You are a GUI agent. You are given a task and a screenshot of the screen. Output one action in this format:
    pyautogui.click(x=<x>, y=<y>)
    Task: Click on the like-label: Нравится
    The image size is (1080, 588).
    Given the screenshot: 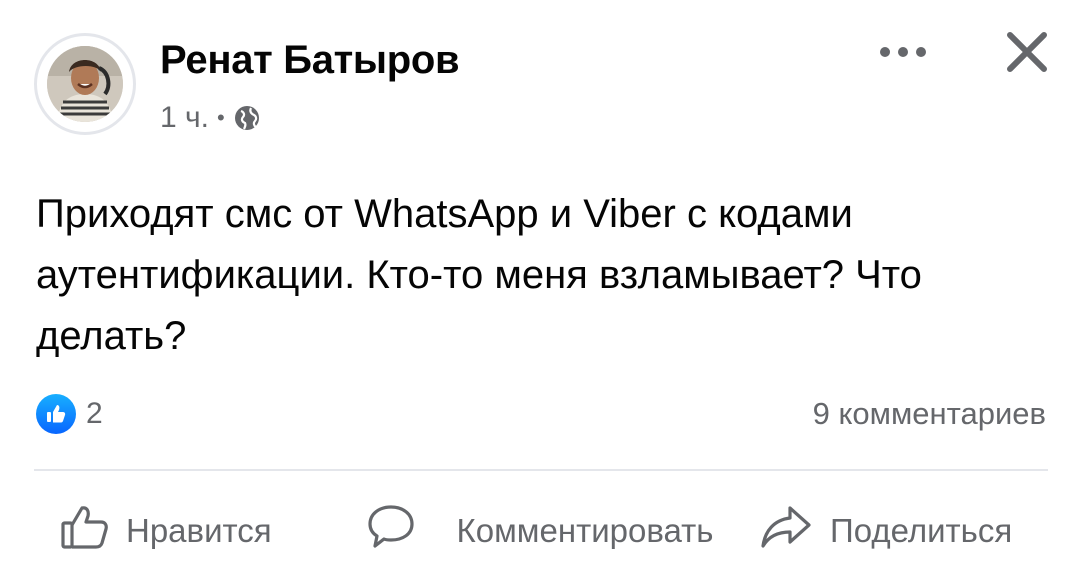 What is the action you would take?
    pyautogui.click(x=199, y=530)
    